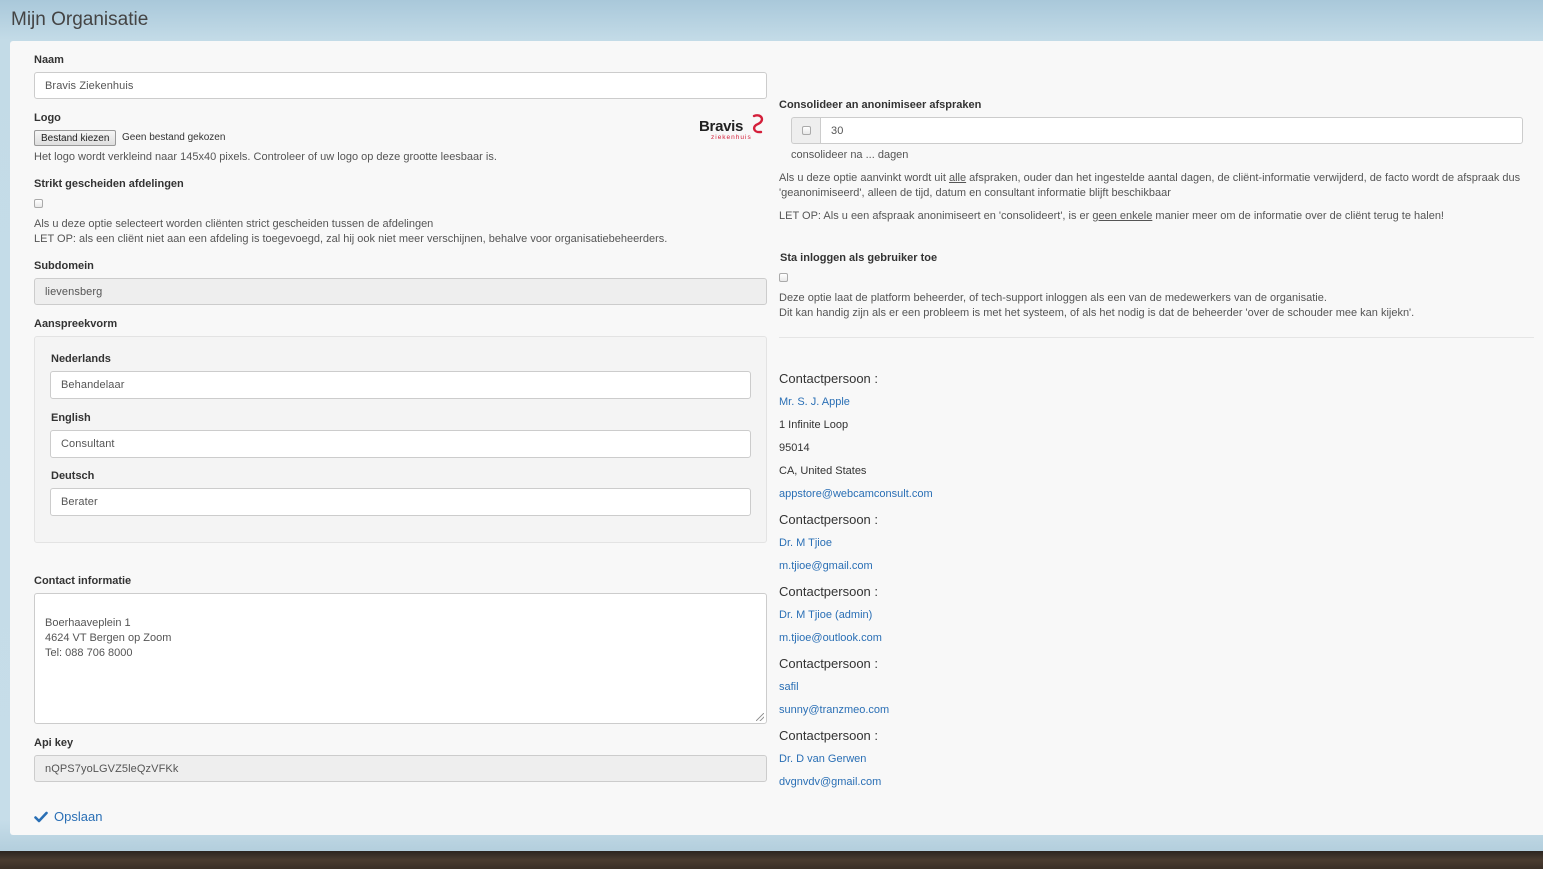 The width and height of the screenshot is (1543, 869). What do you see at coordinates (73, 476) in the screenshot?
I see `deutsch-label: Deutsch` at bounding box center [73, 476].